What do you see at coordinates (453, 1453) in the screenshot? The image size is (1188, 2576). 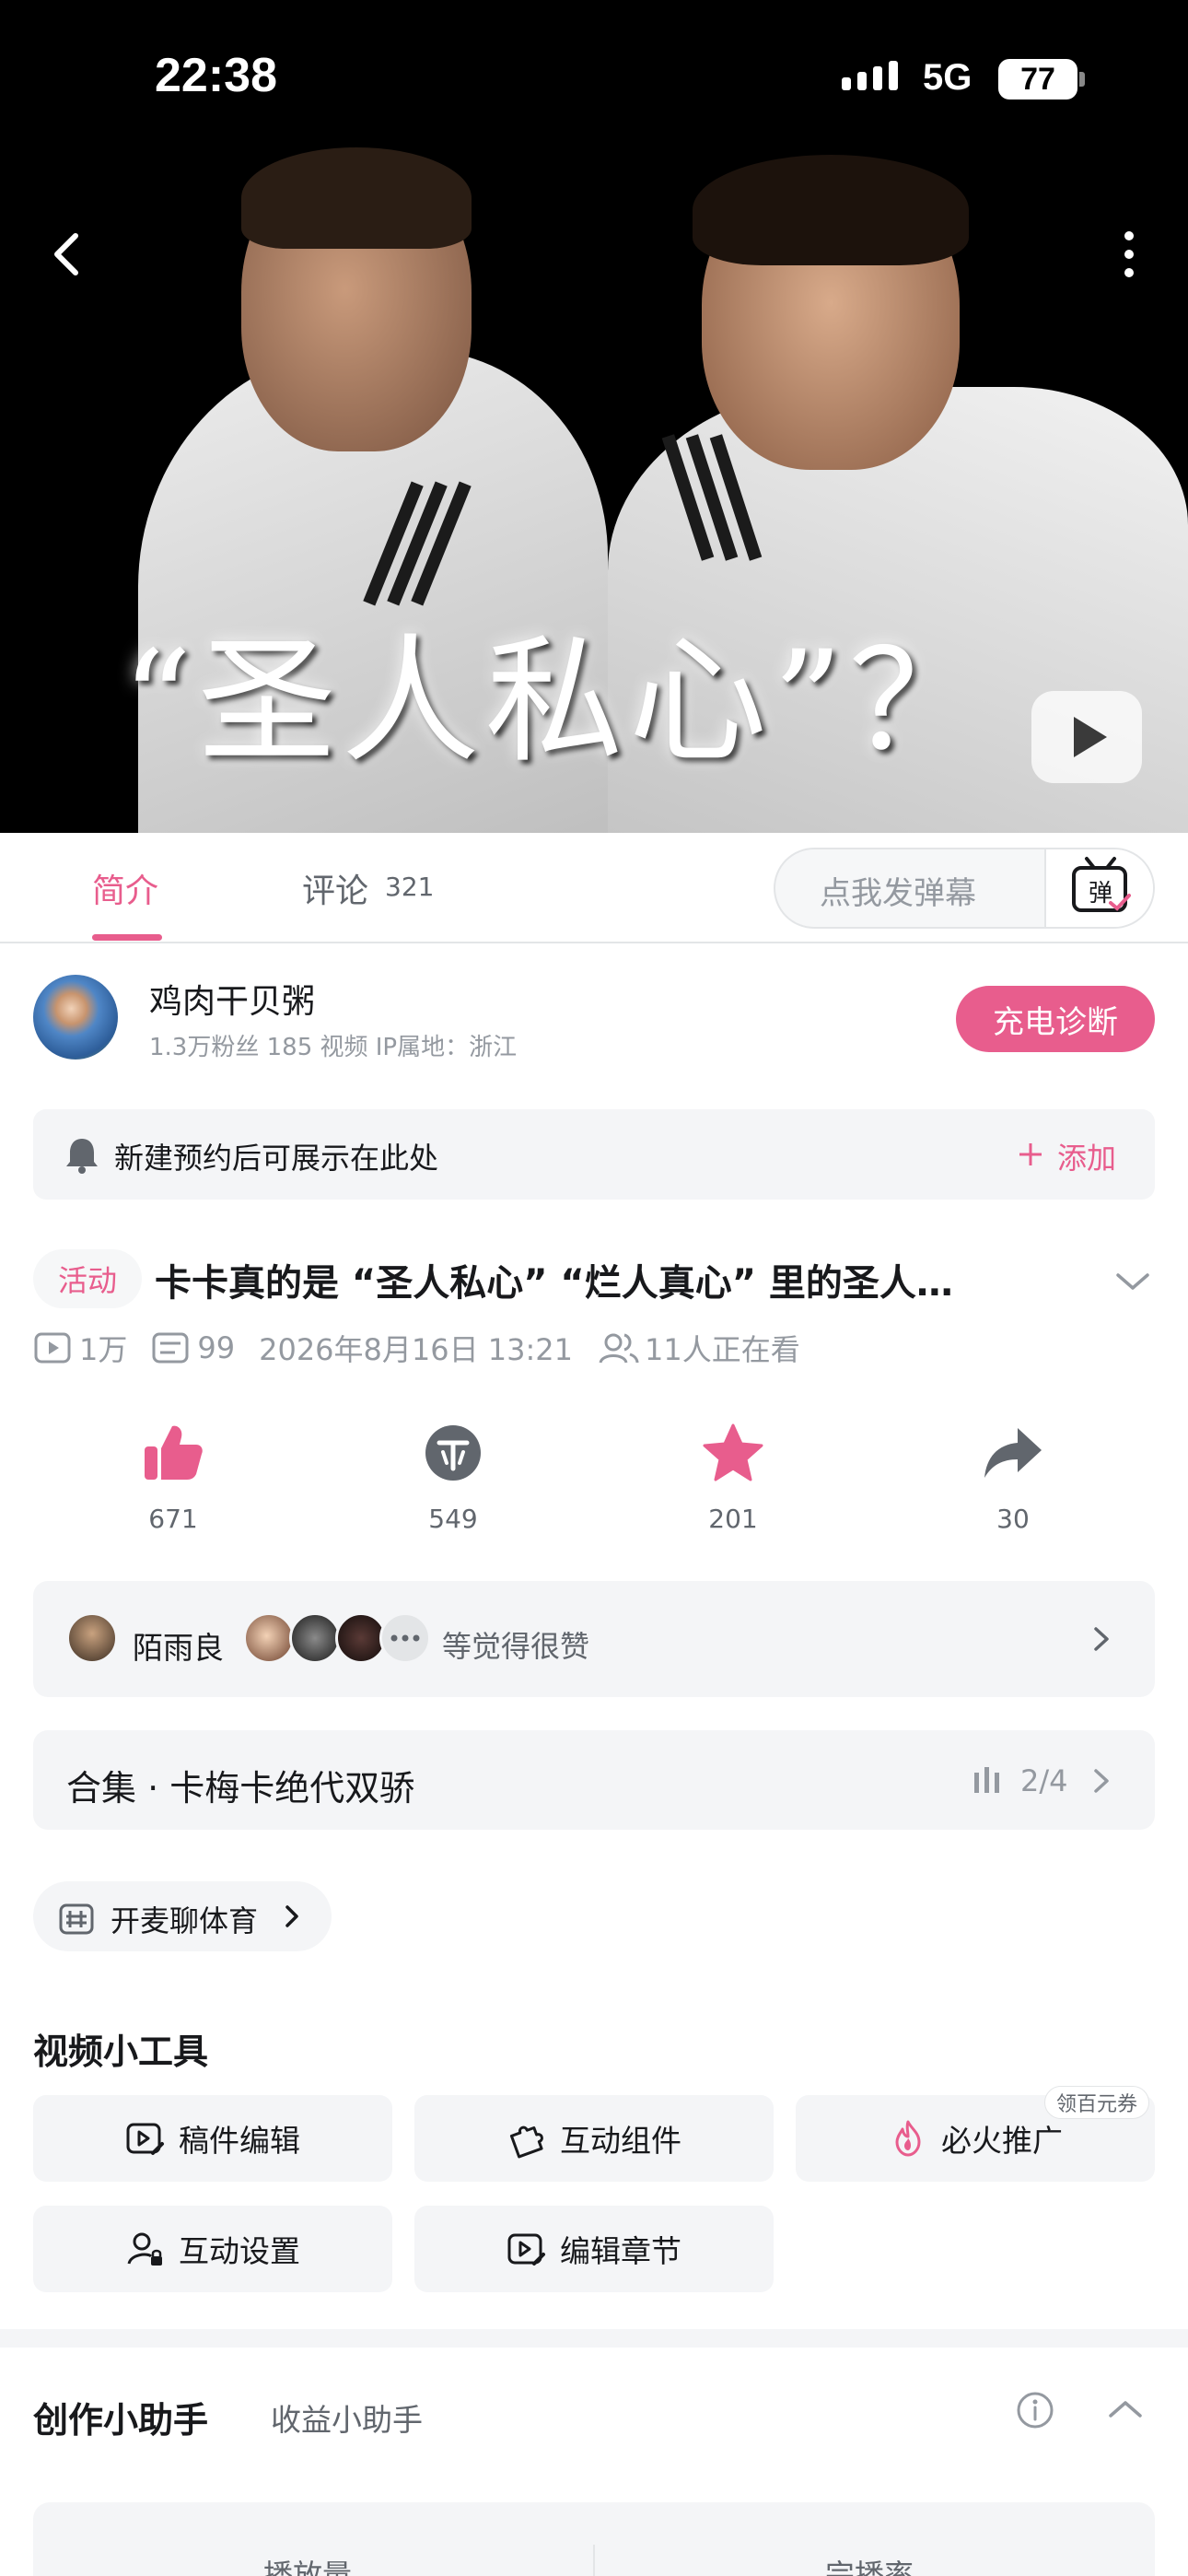 I see `coin-icon` at bounding box center [453, 1453].